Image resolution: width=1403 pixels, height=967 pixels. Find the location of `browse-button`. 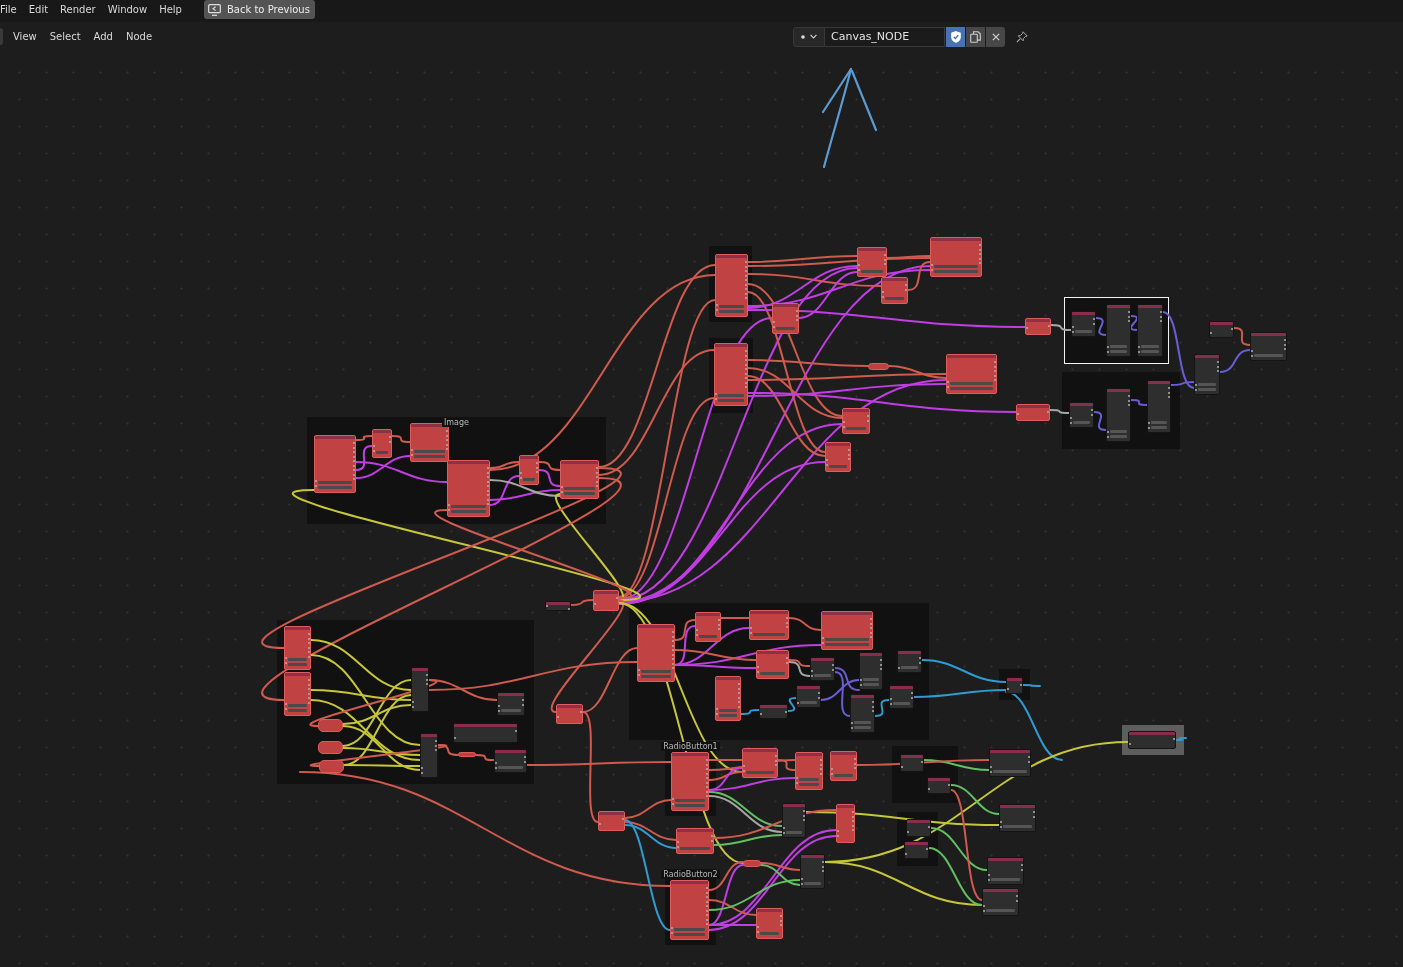

browse-button is located at coordinates (809, 36).